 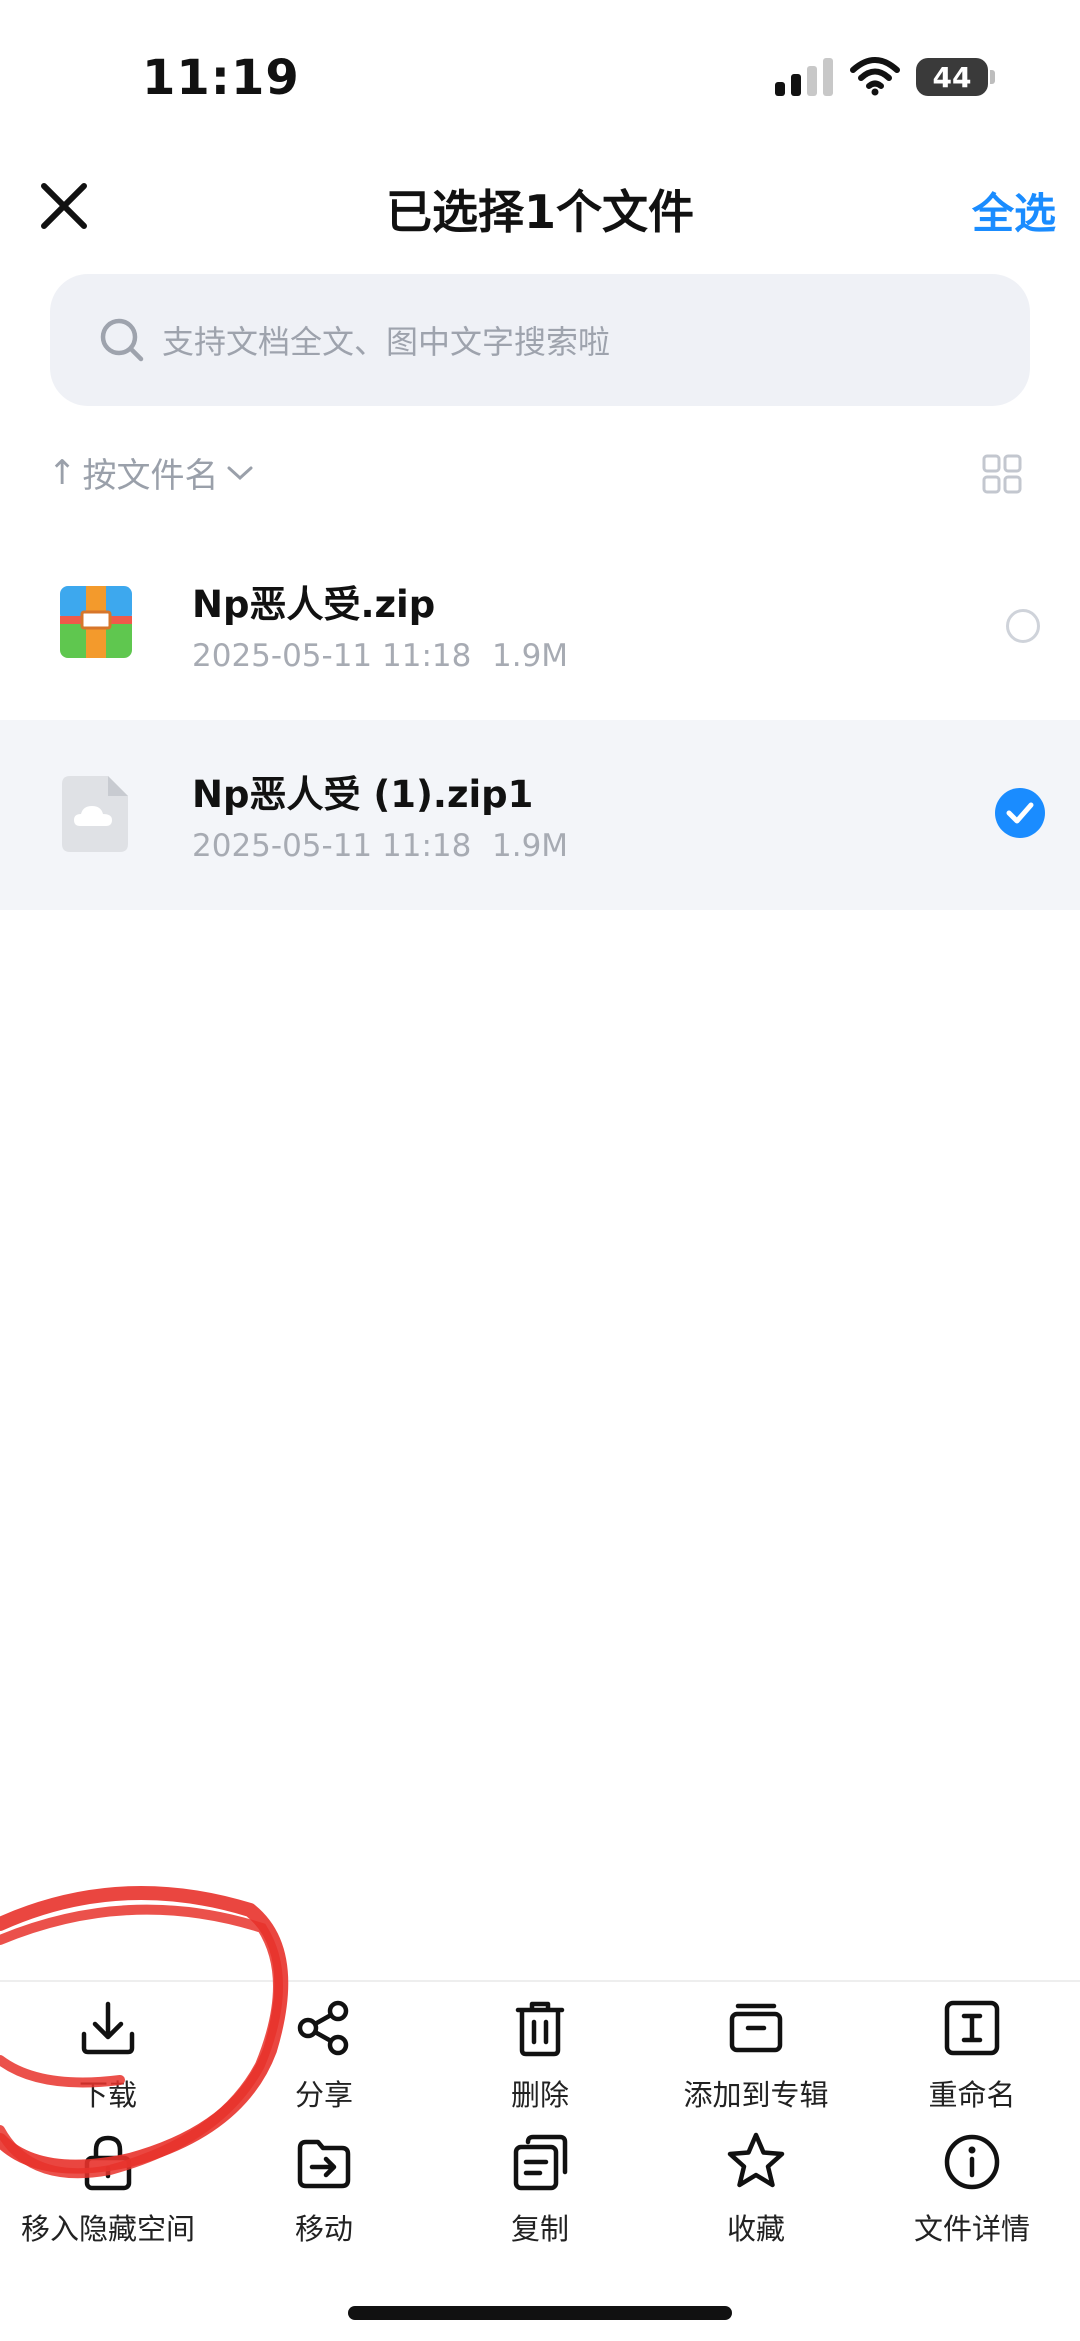 What do you see at coordinates (972, 2162) in the screenshot?
I see `info-icon` at bounding box center [972, 2162].